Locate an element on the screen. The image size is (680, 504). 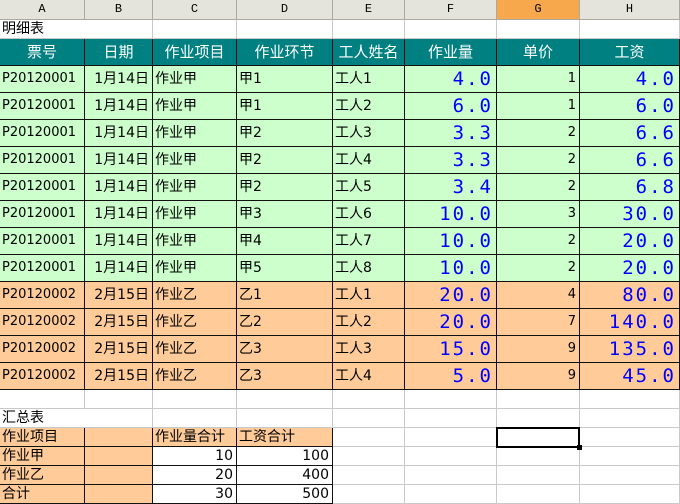
detail-header-7: 工资 is located at coordinates (630, 52).